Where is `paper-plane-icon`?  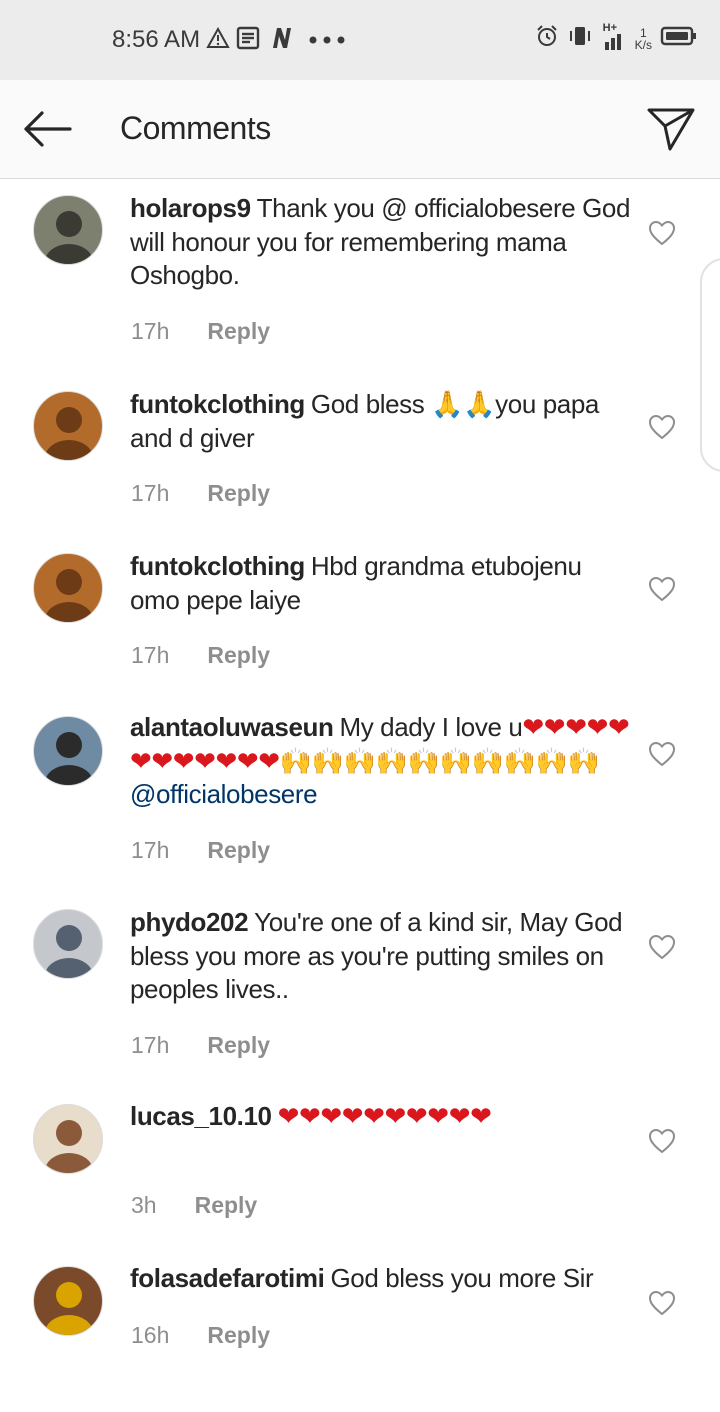 paper-plane-icon is located at coordinates (671, 129).